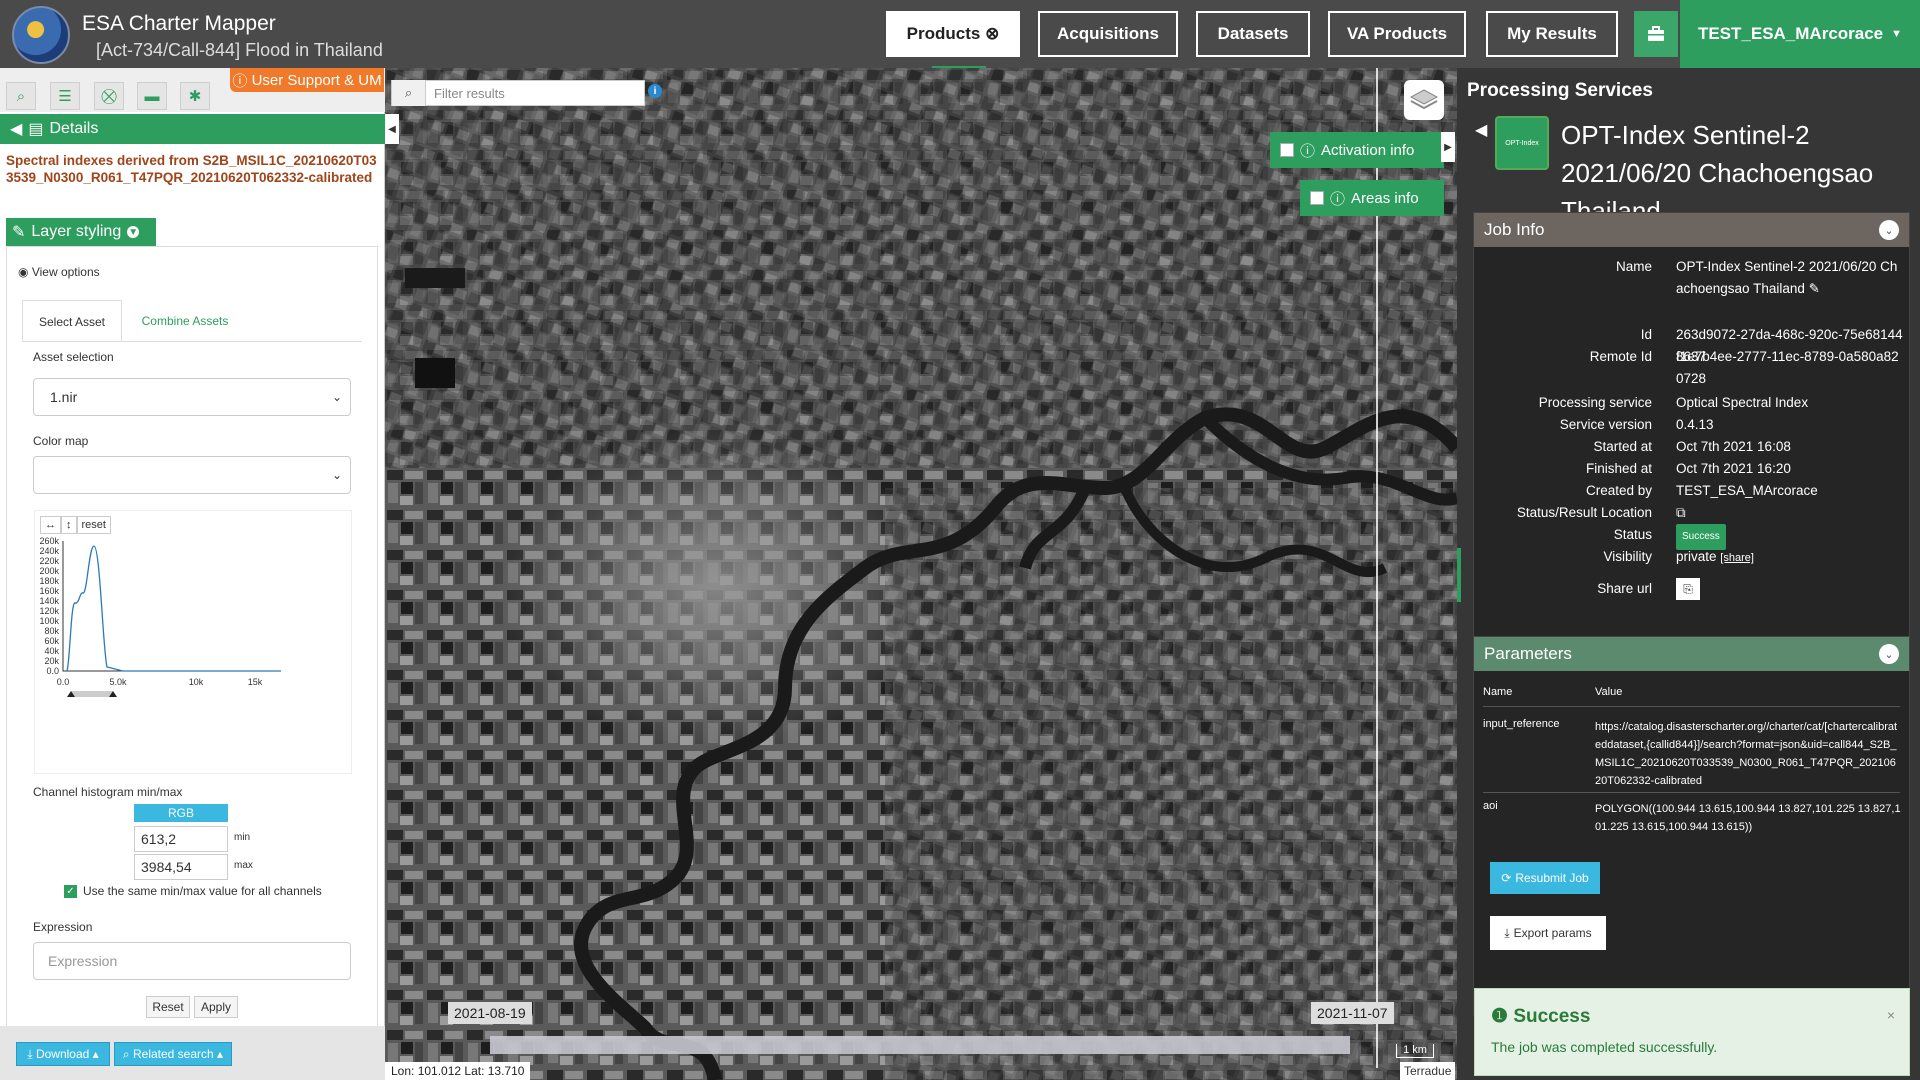 The height and width of the screenshot is (1080, 1920). Describe the element at coordinates (1609, 692) in the screenshot. I see `param-value-header: Value` at that location.